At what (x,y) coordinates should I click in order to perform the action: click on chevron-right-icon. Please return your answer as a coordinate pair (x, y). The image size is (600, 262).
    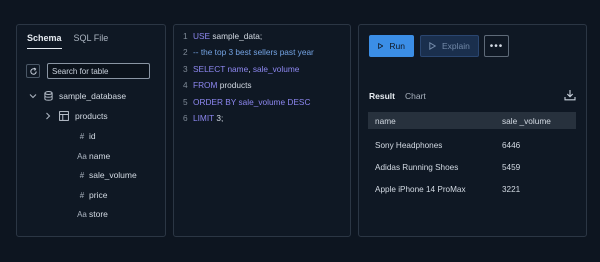
    Looking at the image, I should click on (48, 116).